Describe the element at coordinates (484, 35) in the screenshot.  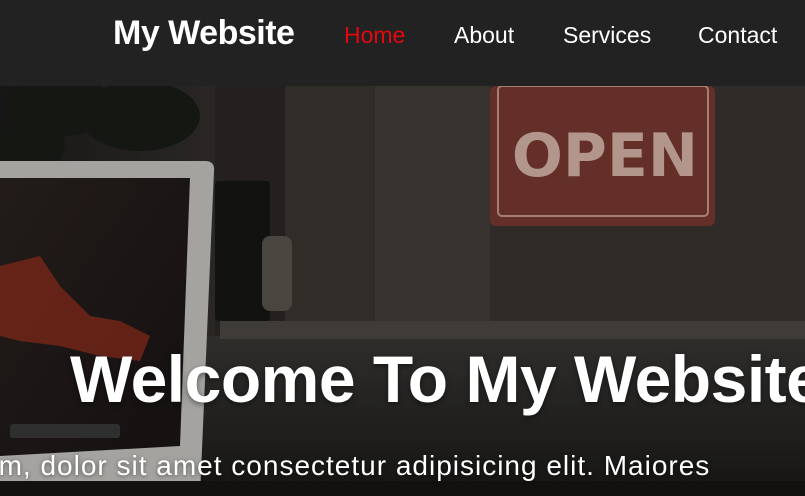
I see `nav-link-about: About` at that location.